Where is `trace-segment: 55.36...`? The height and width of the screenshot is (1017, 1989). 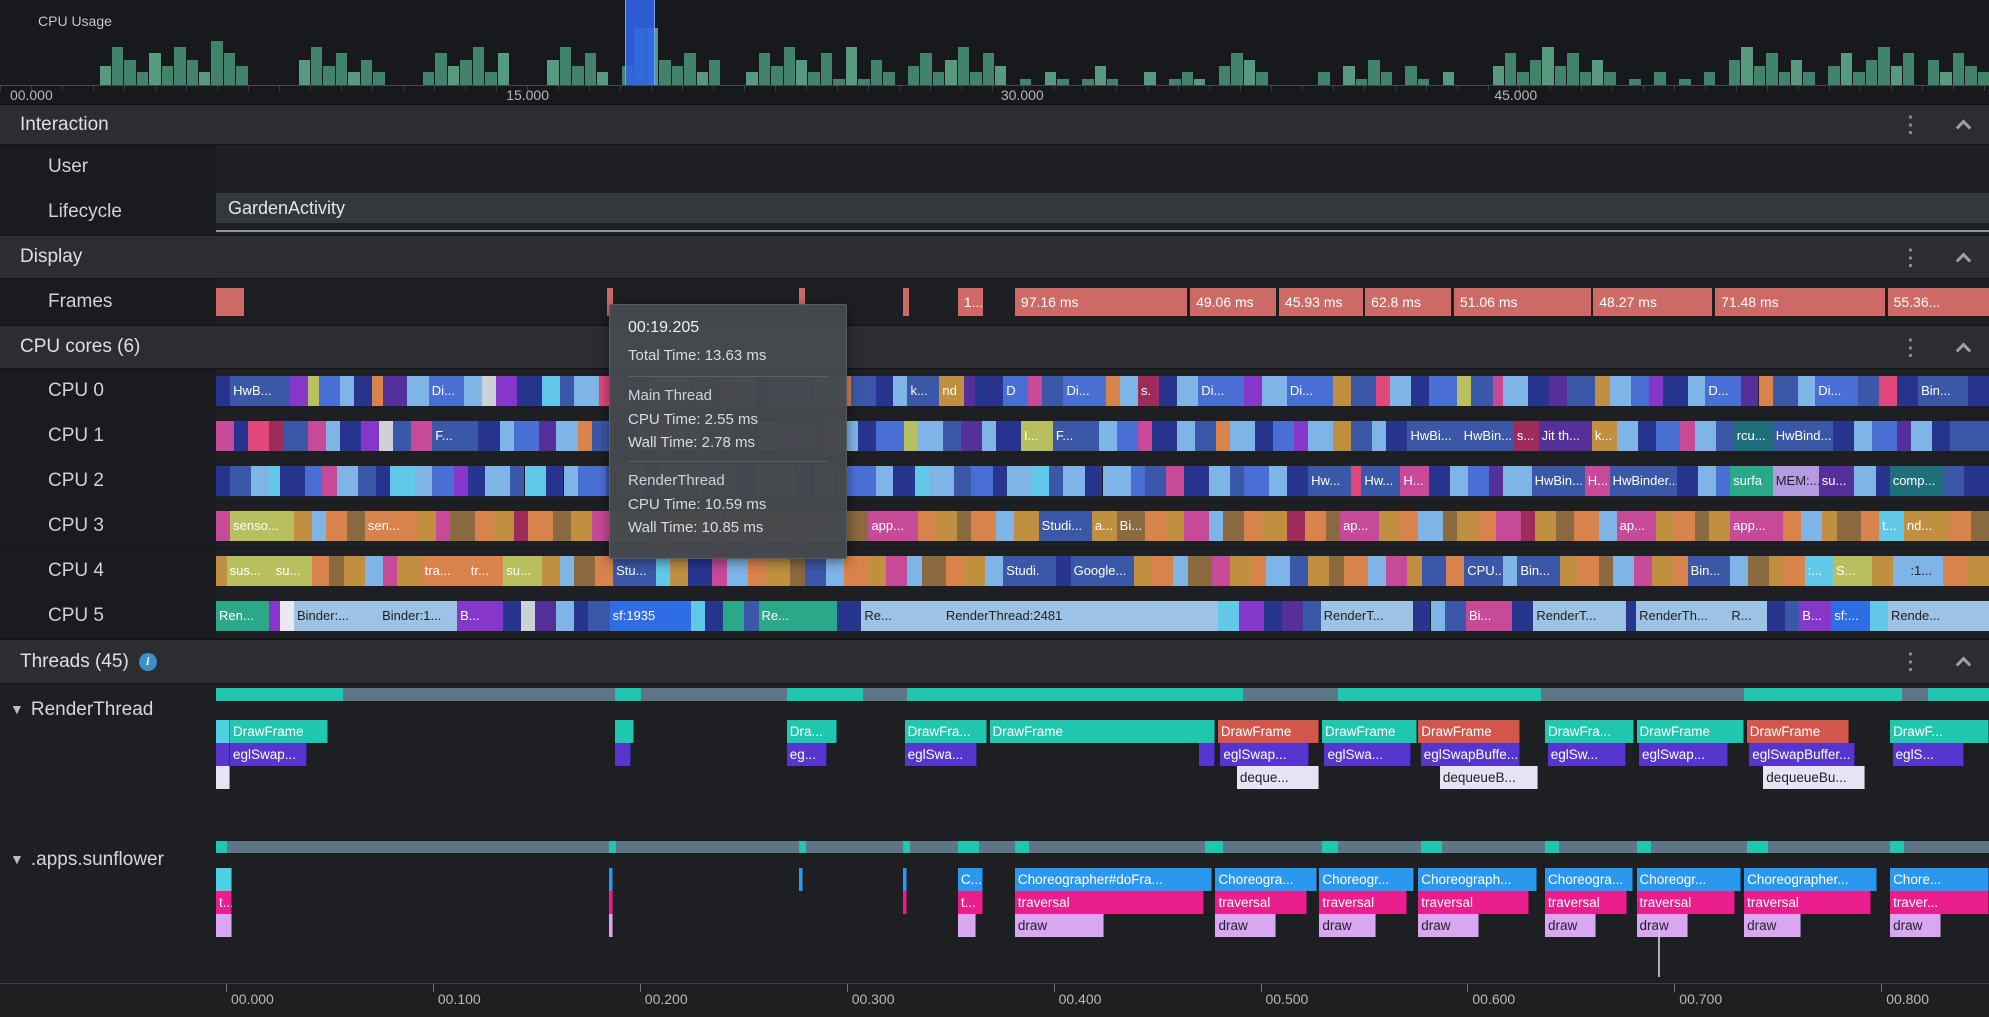
trace-segment: 55.36... is located at coordinates (1938, 302).